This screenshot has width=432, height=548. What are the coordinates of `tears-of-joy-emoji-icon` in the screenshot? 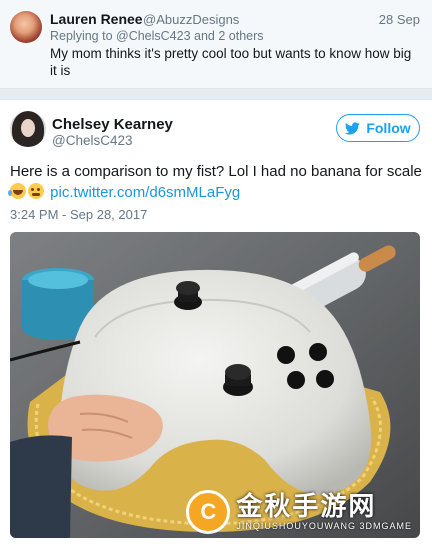 It's located at (17, 191).